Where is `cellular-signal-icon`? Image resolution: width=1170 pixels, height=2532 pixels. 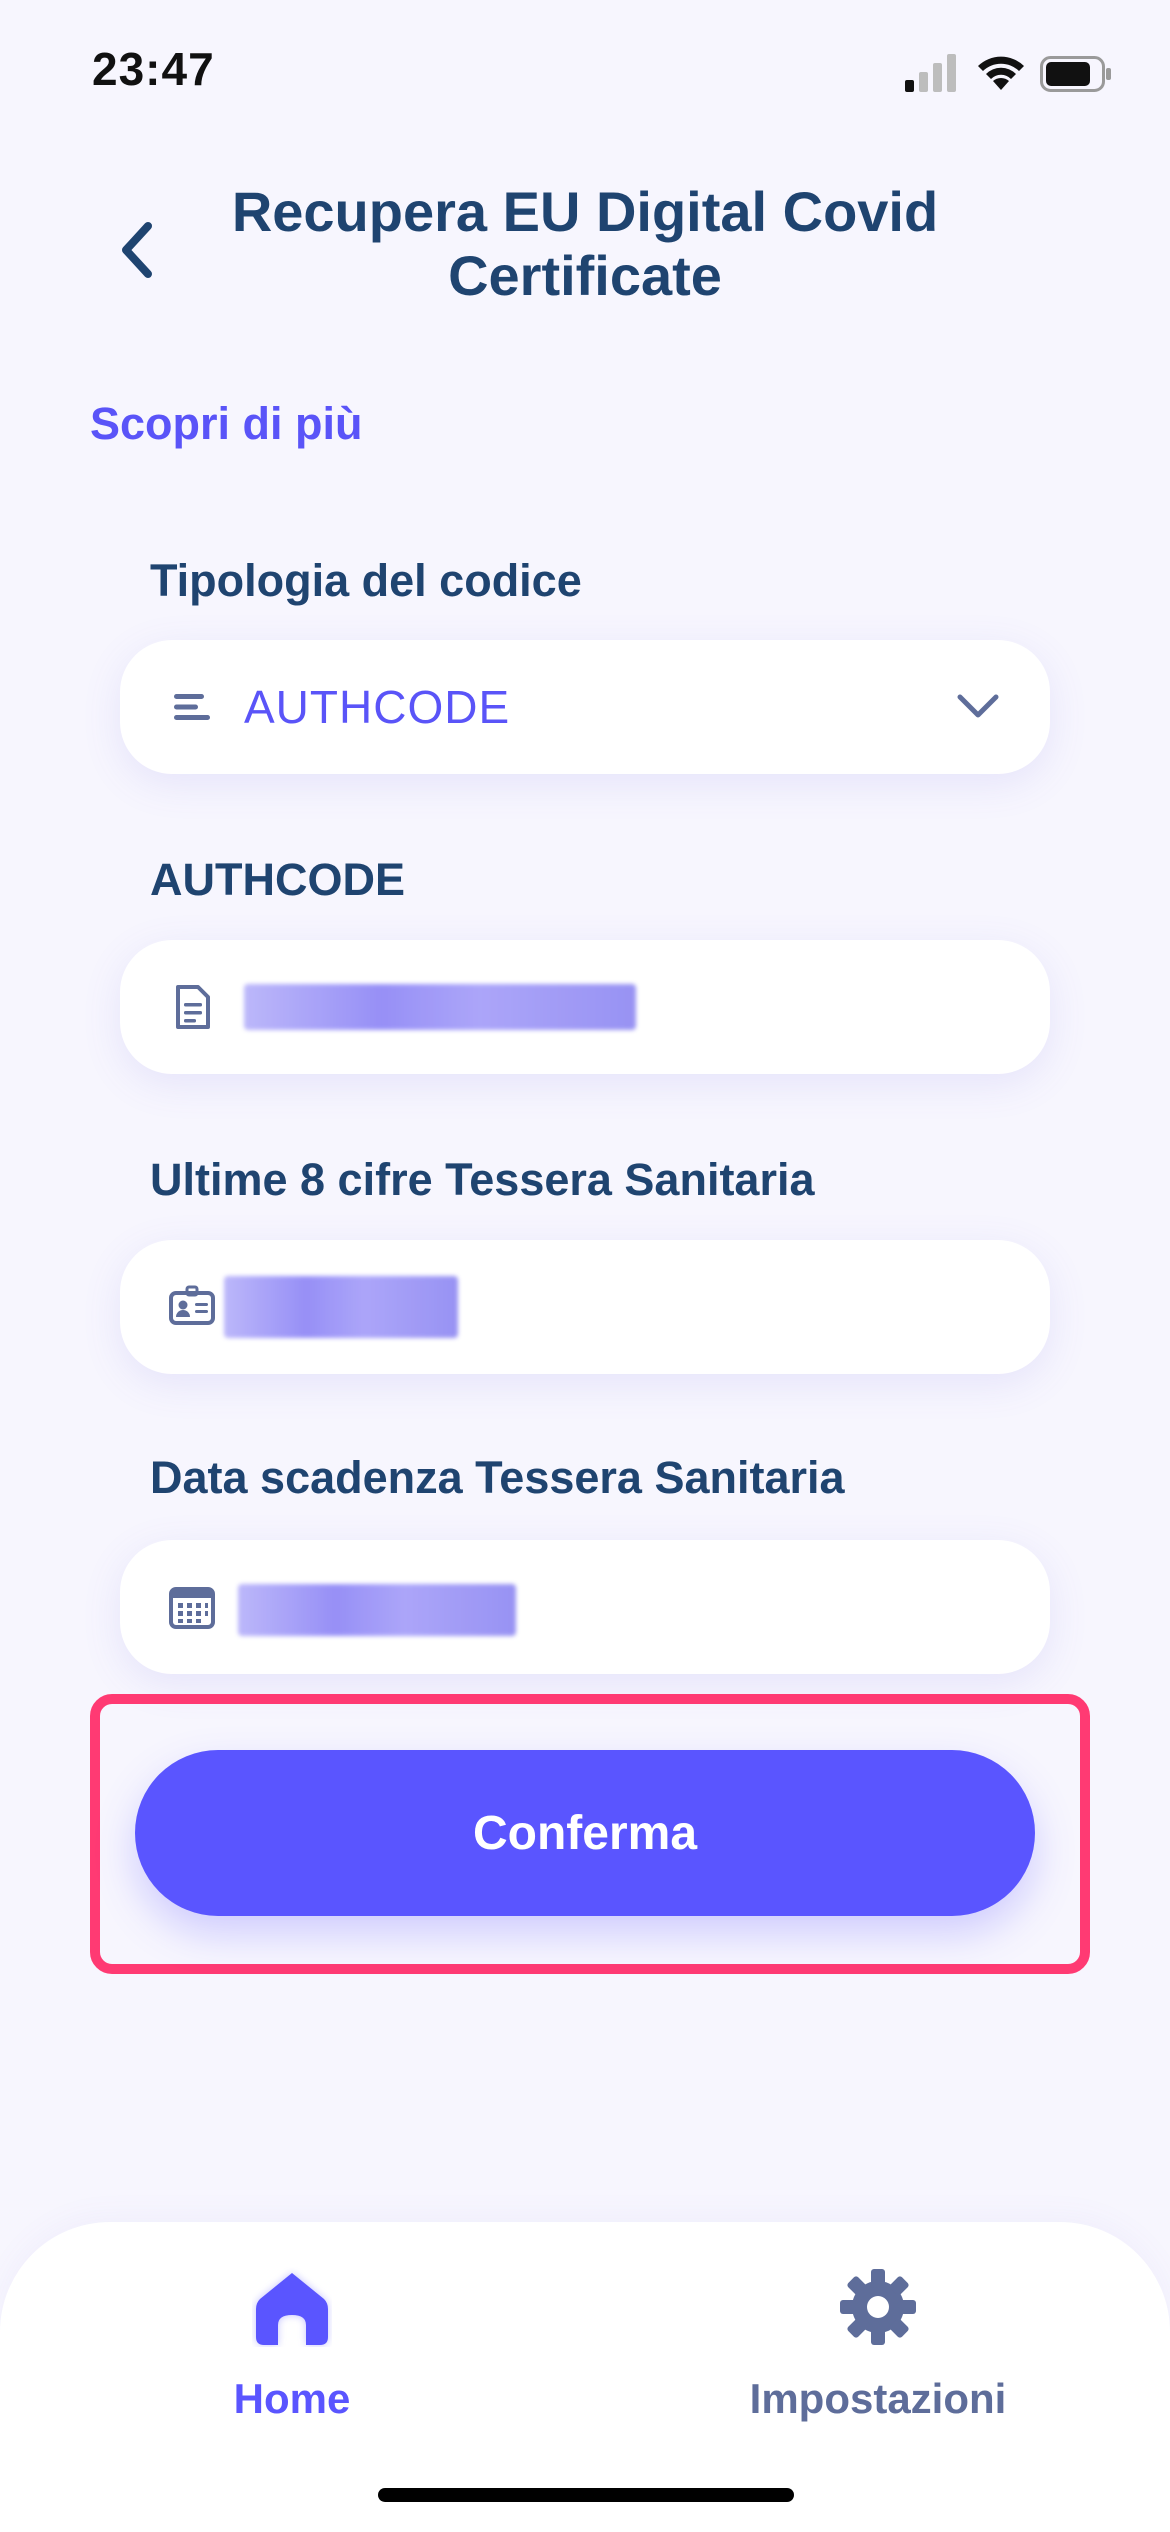
cellular-signal-icon is located at coordinates (930, 73).